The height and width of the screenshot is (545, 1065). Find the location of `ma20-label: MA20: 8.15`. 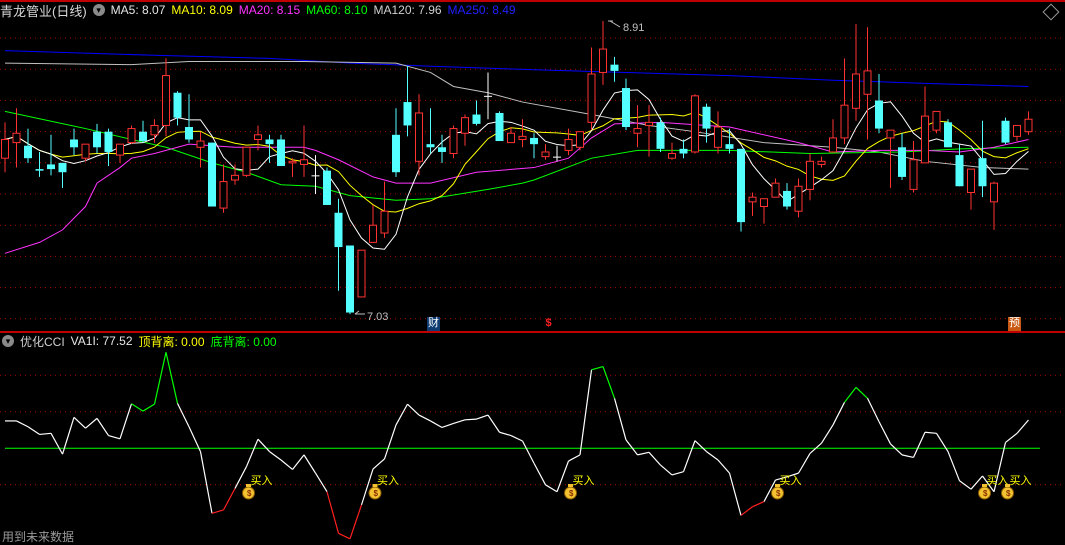

ma20-label: MA20: 8.15 is located at coordinates (269, 10).